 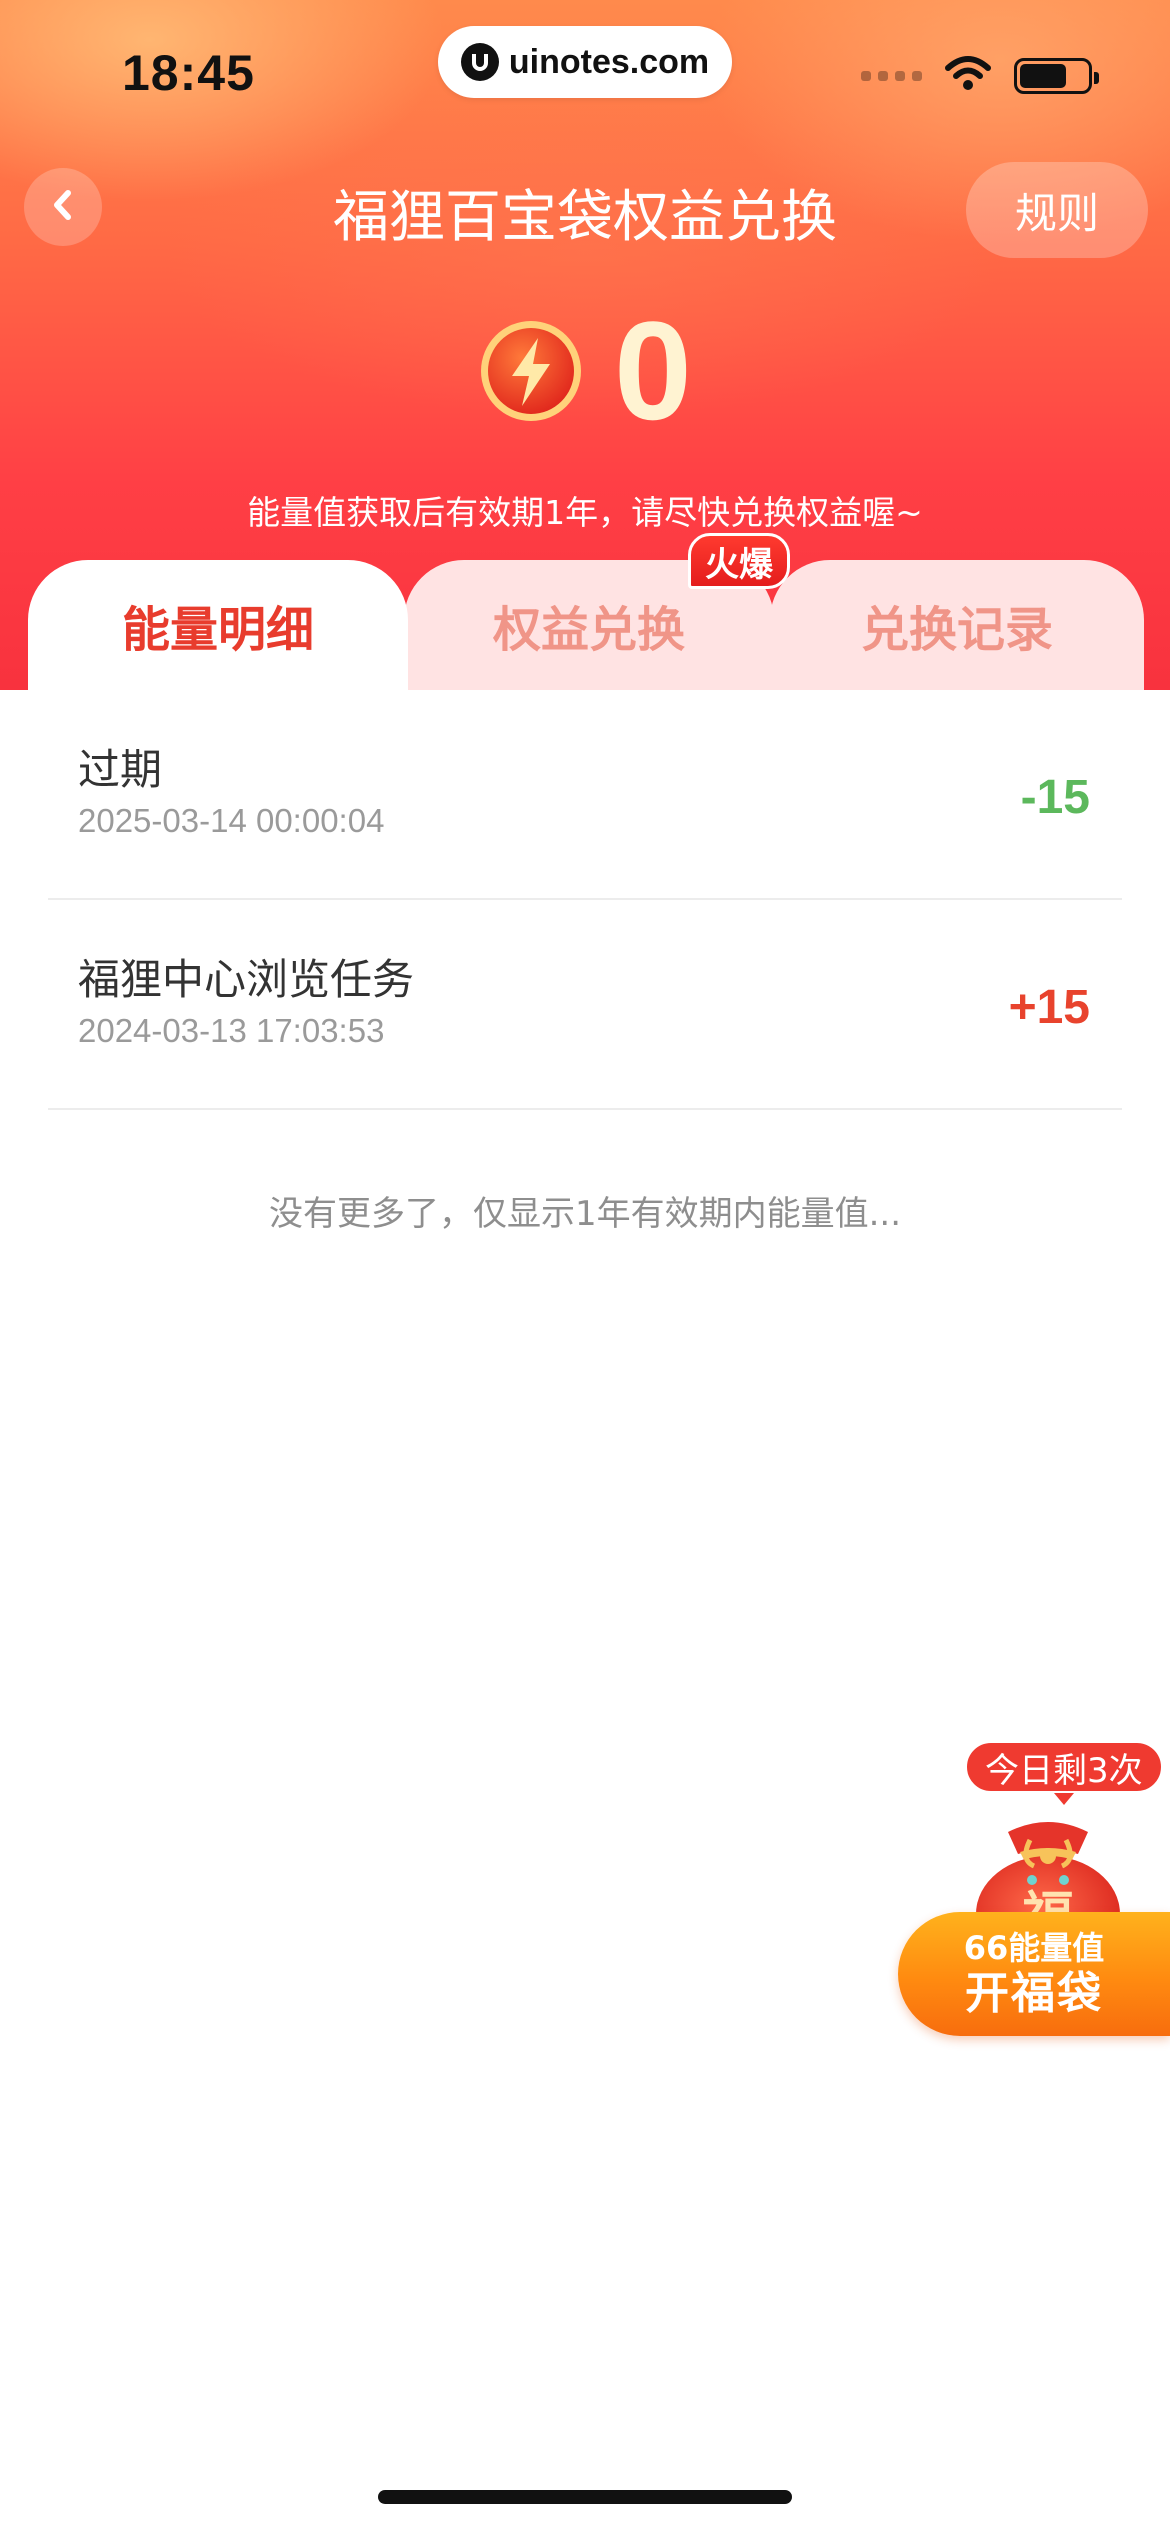 What do you see at coordinates (609, 61) in the screenshot?
I see `watermark-text: uinotes.com` at bounding box center [609, 61].